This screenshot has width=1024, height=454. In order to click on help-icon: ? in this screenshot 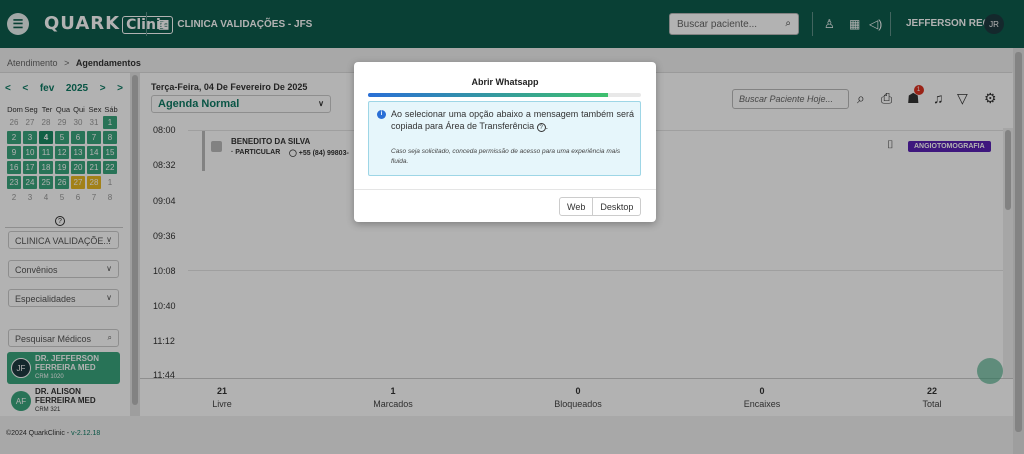, I will do `click(541, 127)`.